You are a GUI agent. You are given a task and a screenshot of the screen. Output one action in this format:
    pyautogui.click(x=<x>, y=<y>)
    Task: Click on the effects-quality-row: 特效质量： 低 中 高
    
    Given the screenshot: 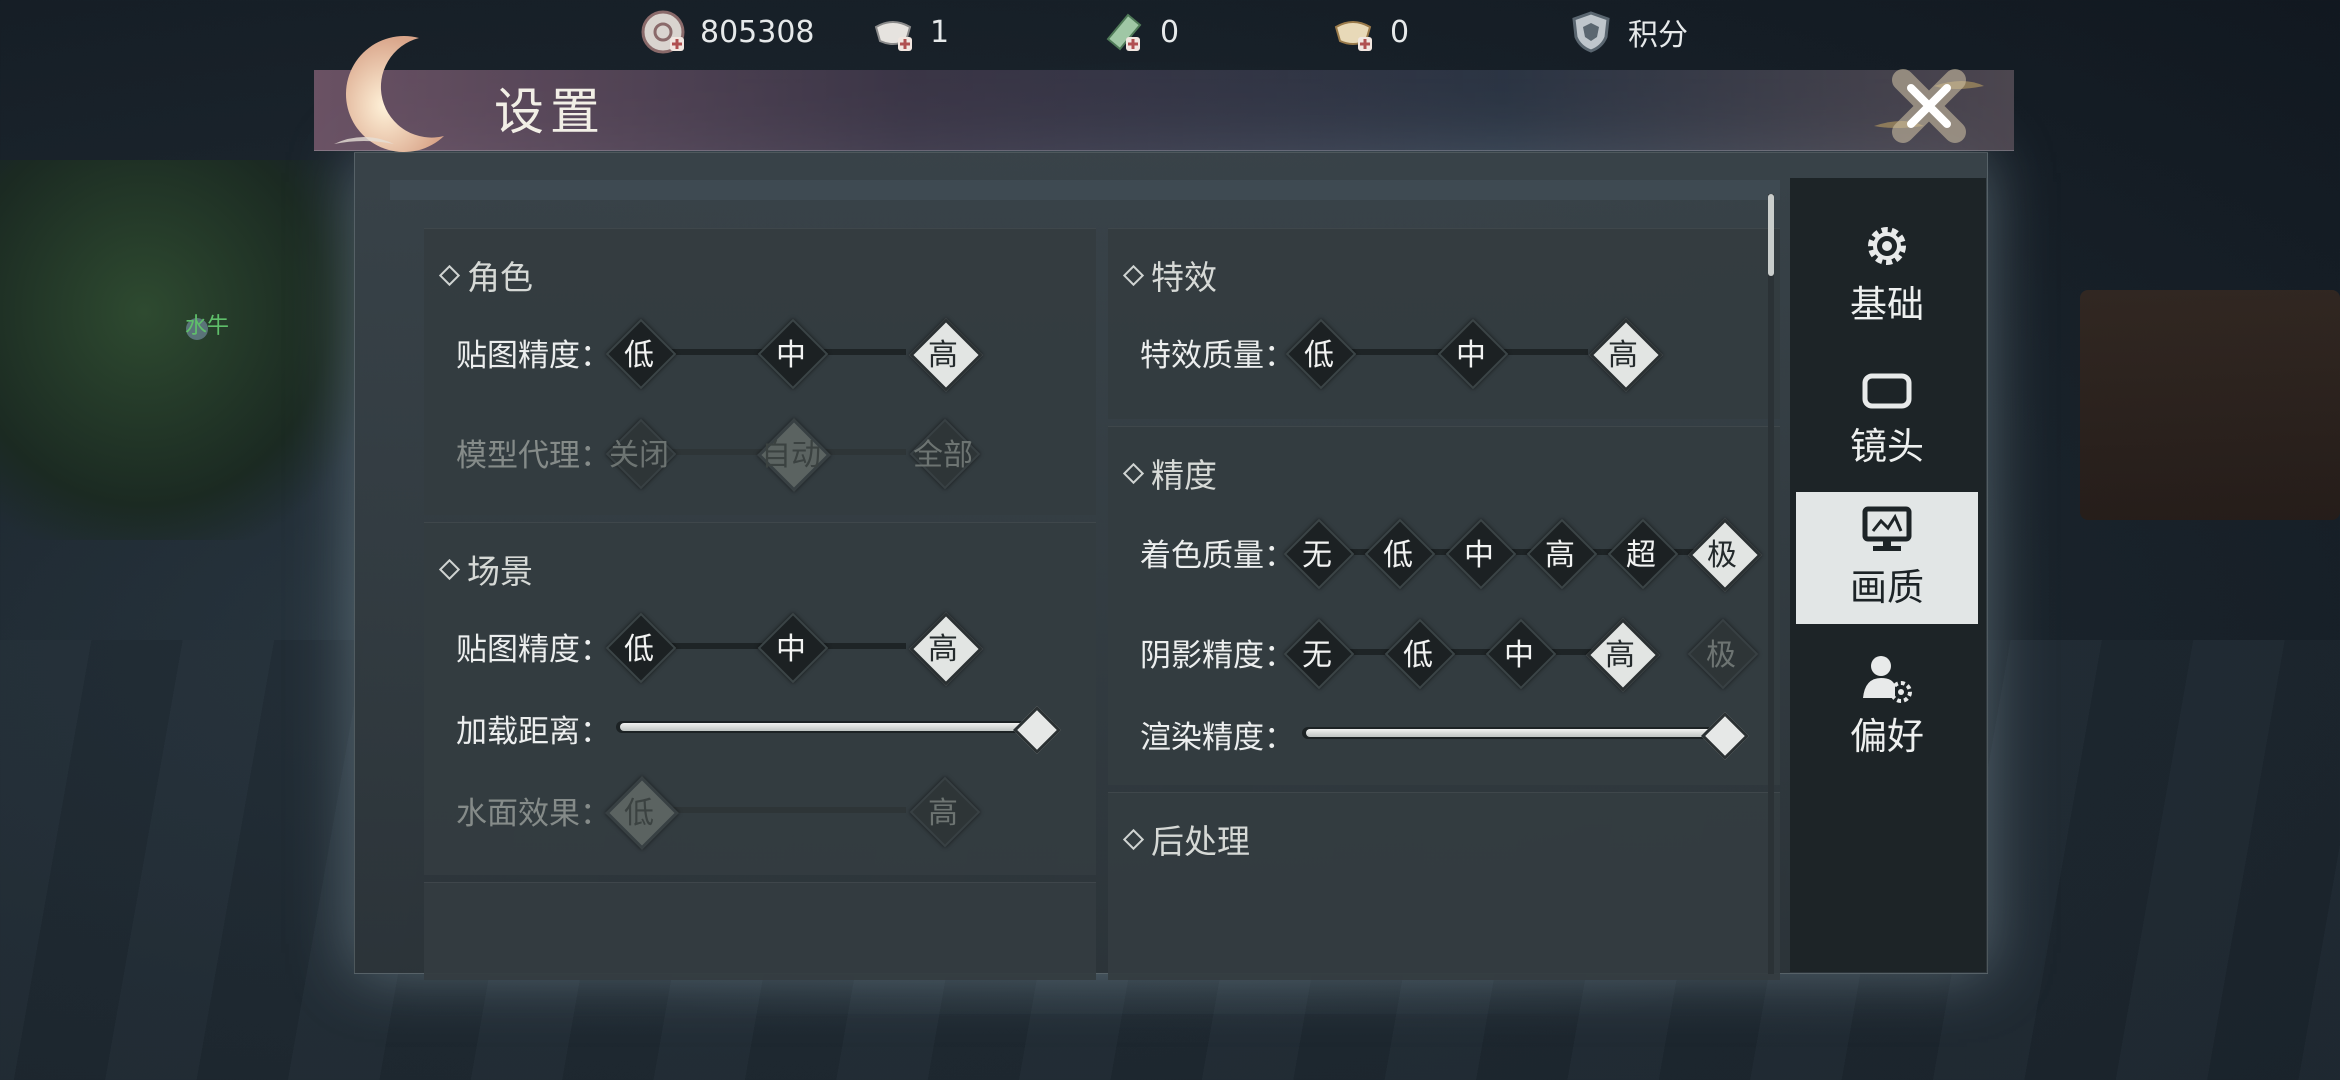 What is the action you would take?
    pyautogui.click(x=1450, y=355)
    